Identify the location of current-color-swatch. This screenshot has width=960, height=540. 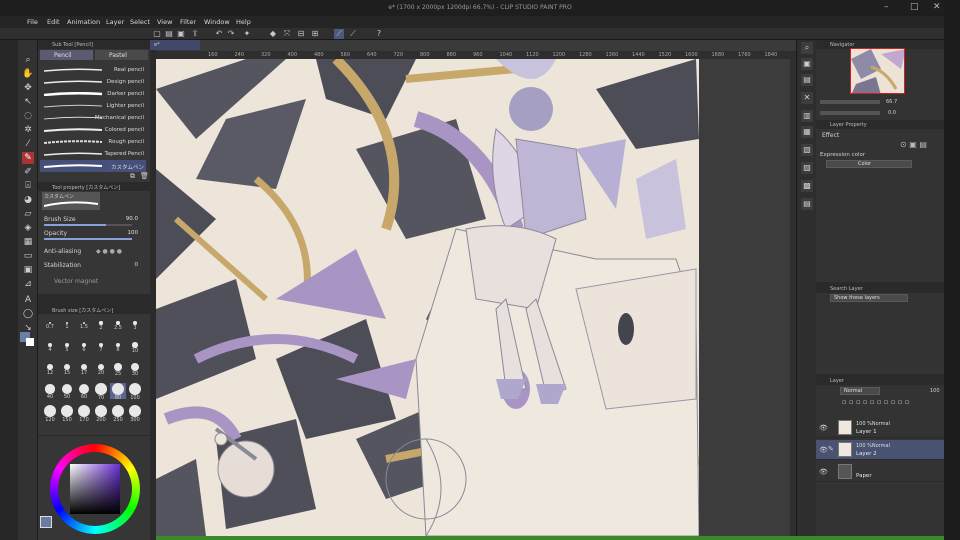
(46, 522).